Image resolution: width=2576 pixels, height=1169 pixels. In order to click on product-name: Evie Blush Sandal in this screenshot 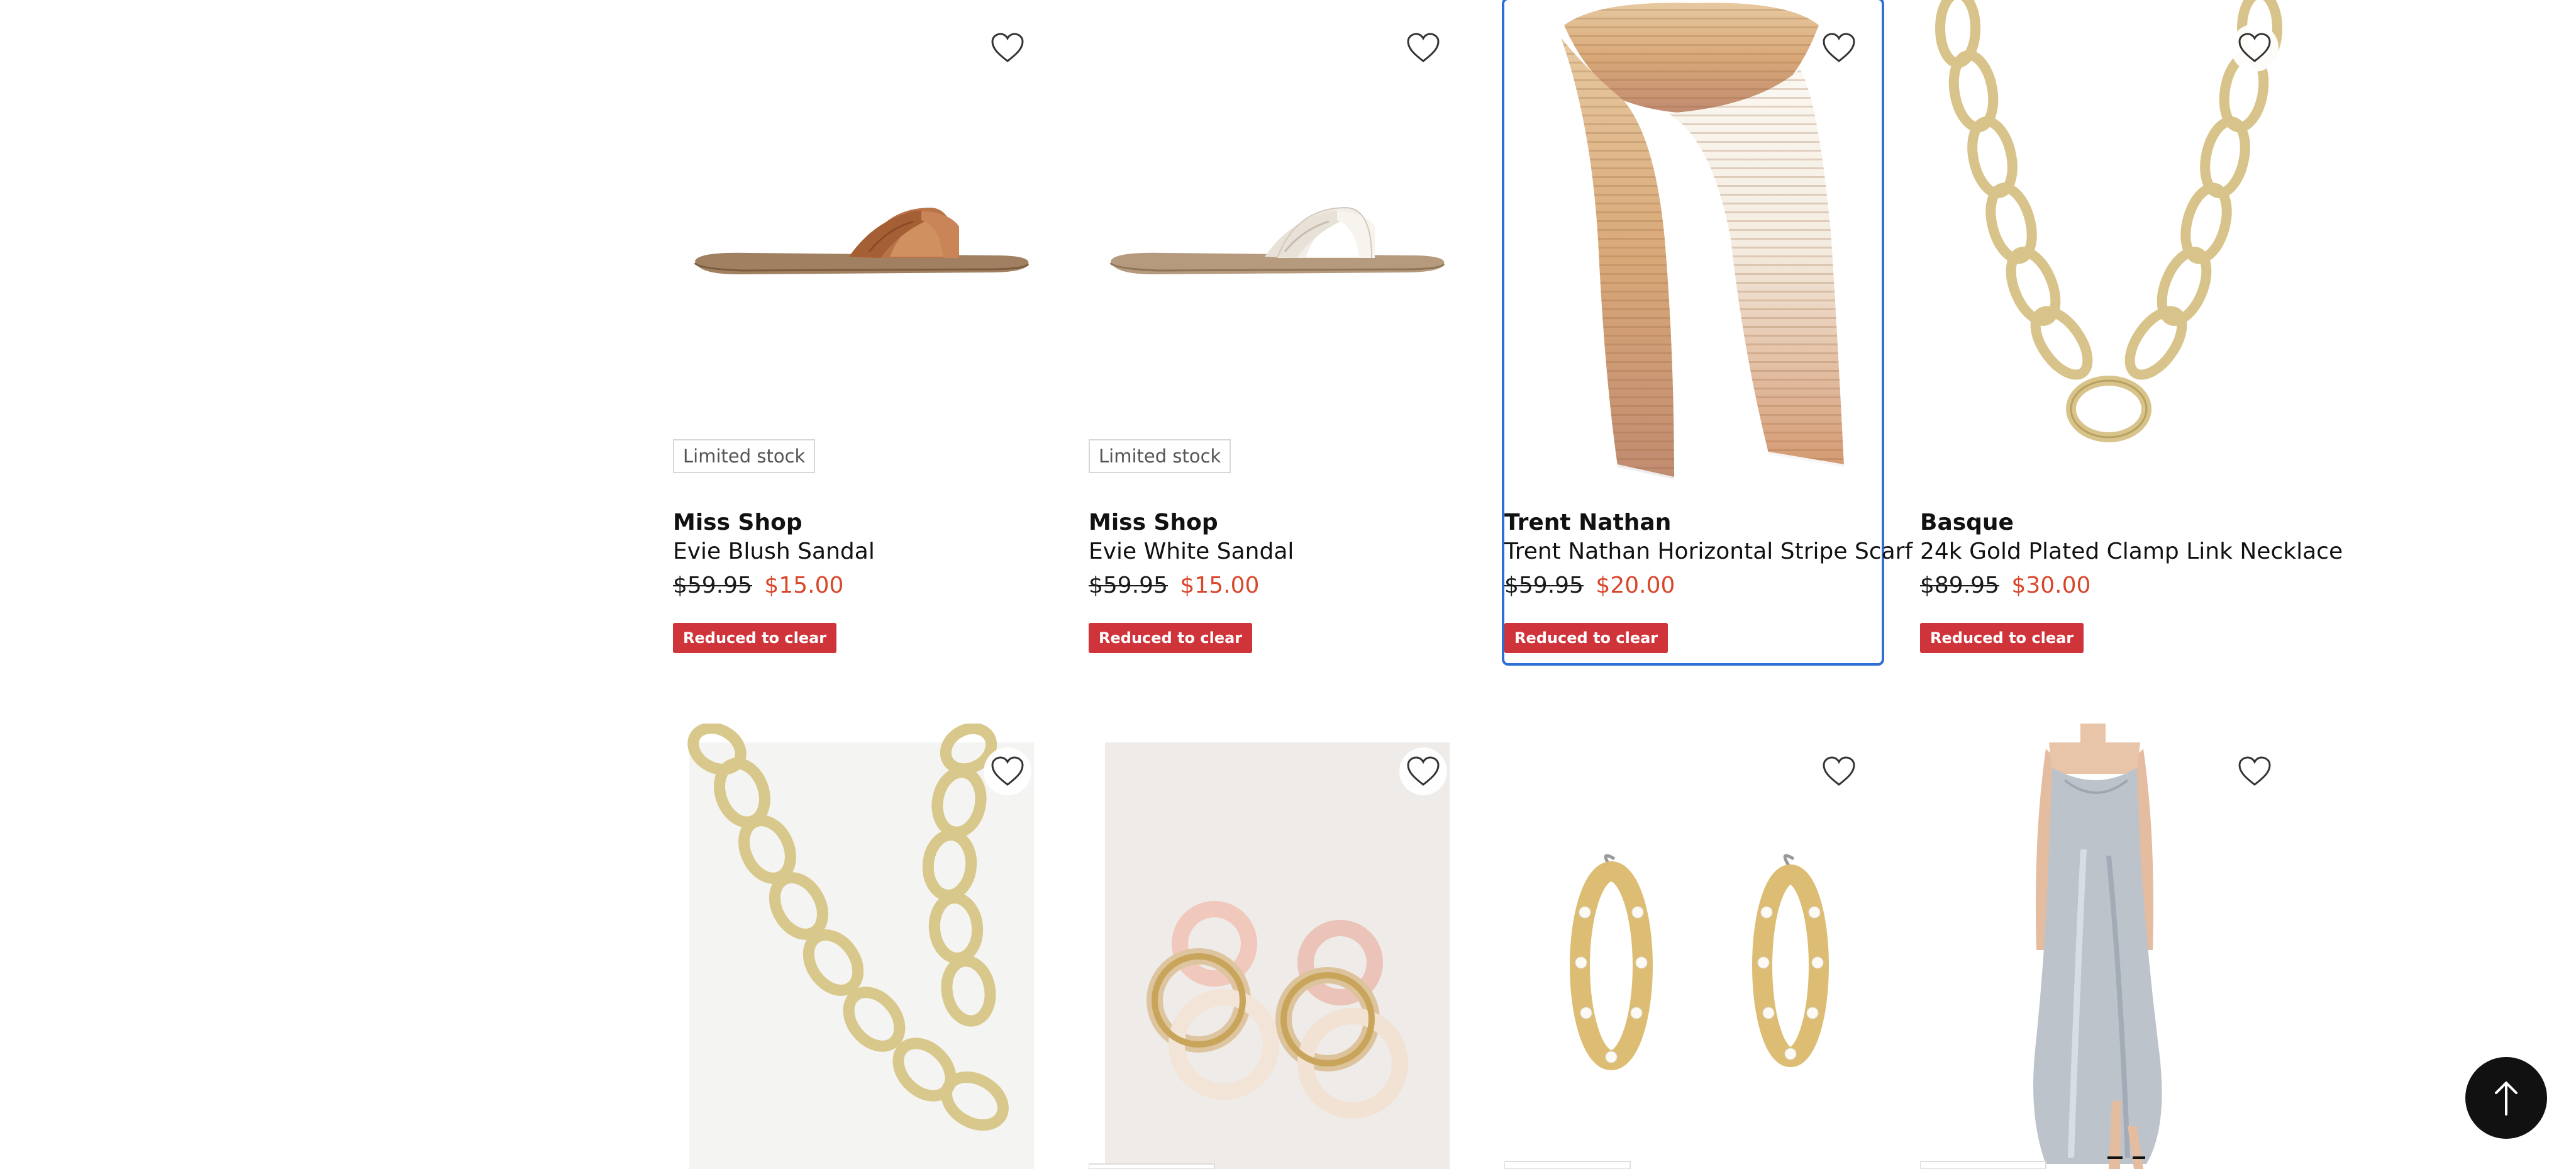, I will do `click(774, 552)`.